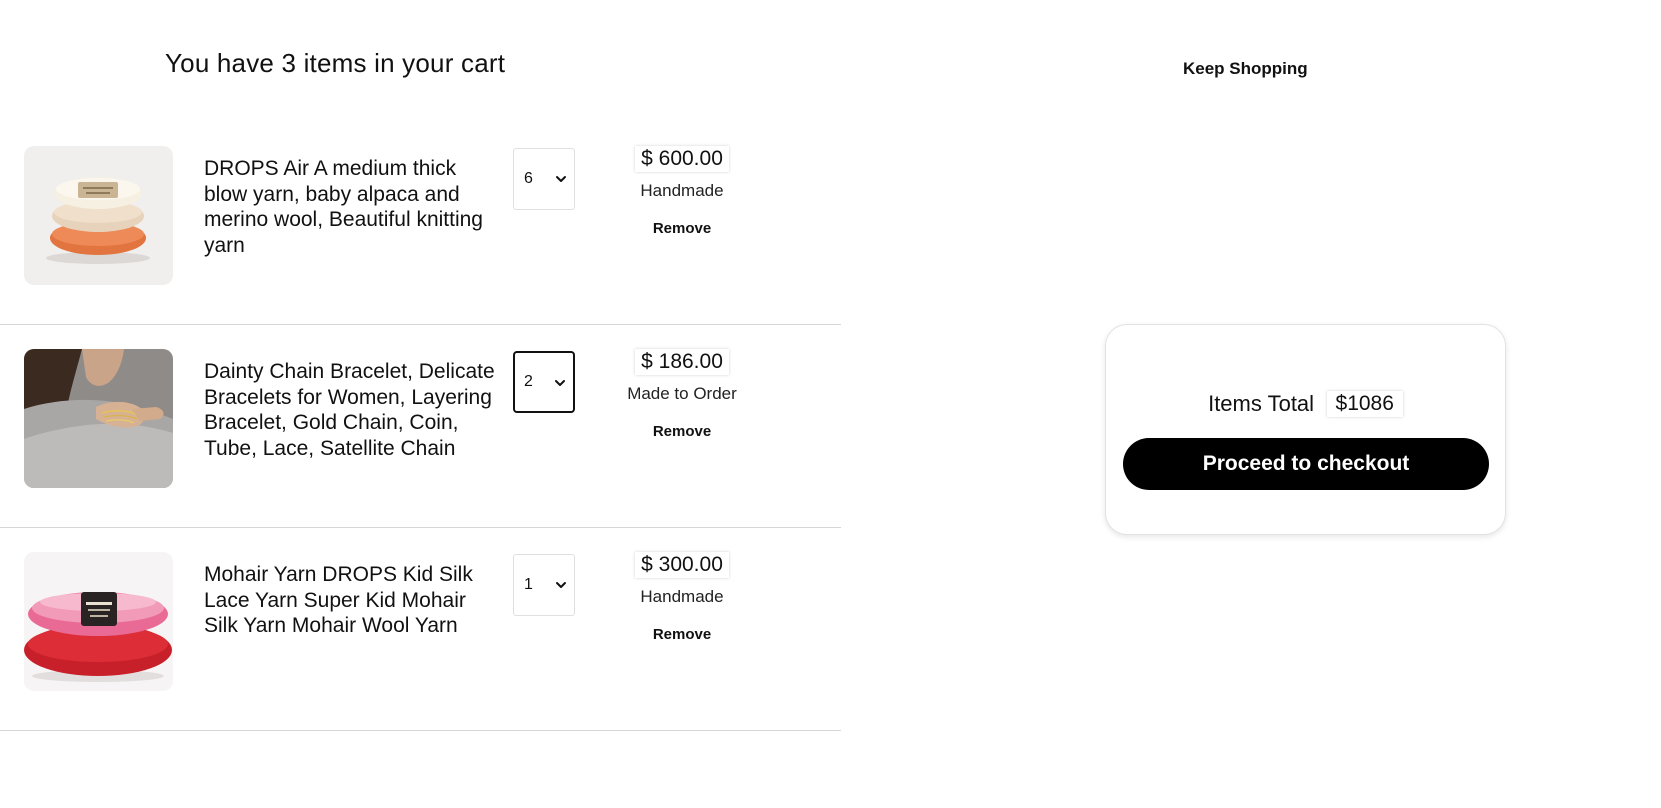 The image size is (1661, 808). Describe the element at coordinates (544, 382) in the screenshot. I see `quantity-select: 2` at that location.